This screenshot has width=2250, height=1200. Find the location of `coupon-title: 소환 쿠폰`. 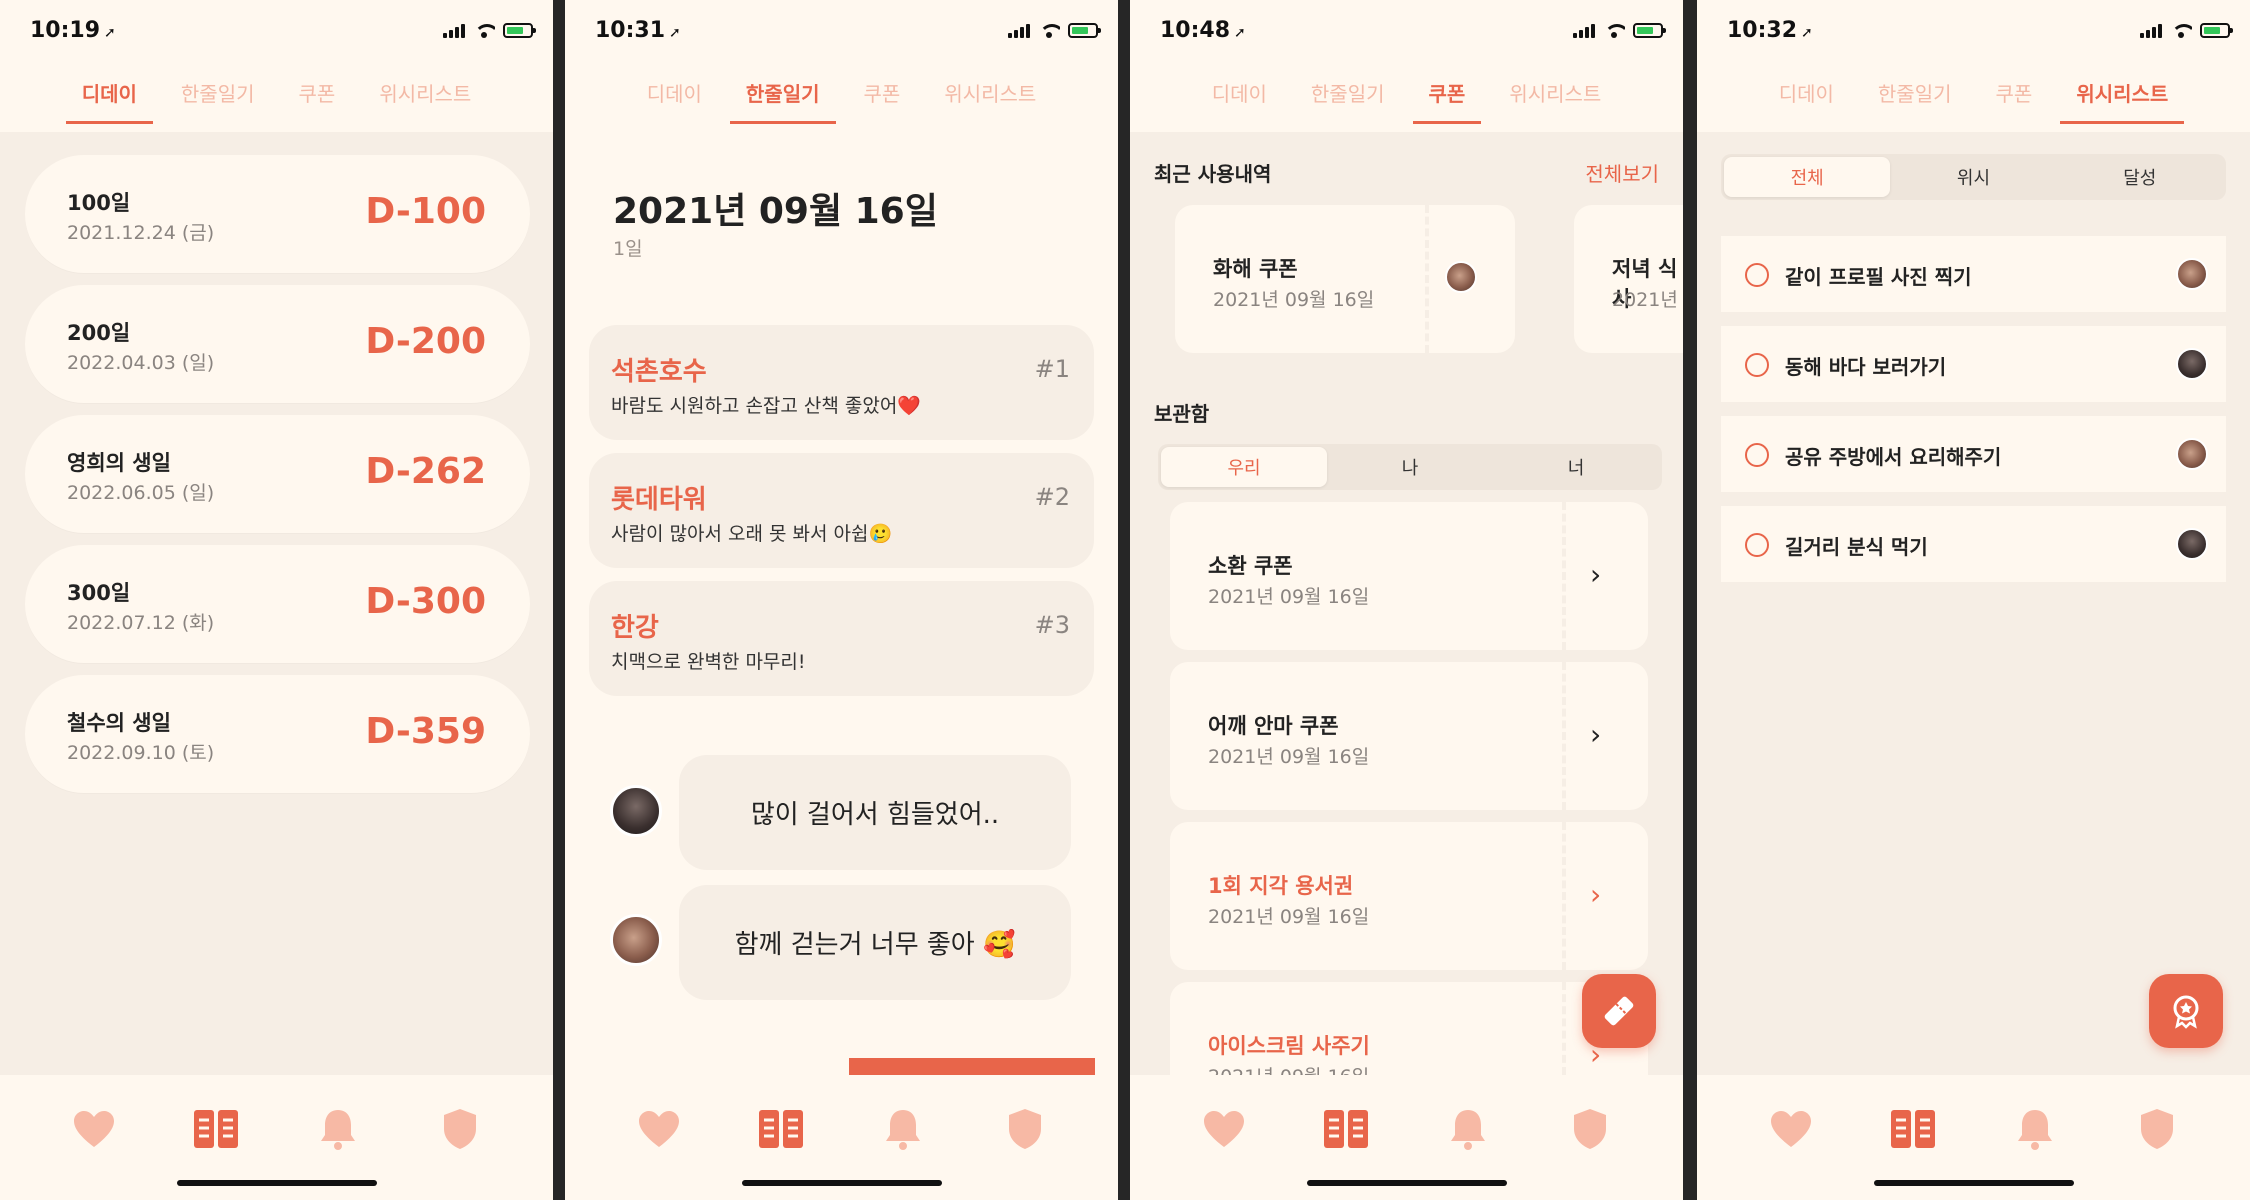

coupon-title: 소환 쿠폰 is located at coordinates (1250, 566).